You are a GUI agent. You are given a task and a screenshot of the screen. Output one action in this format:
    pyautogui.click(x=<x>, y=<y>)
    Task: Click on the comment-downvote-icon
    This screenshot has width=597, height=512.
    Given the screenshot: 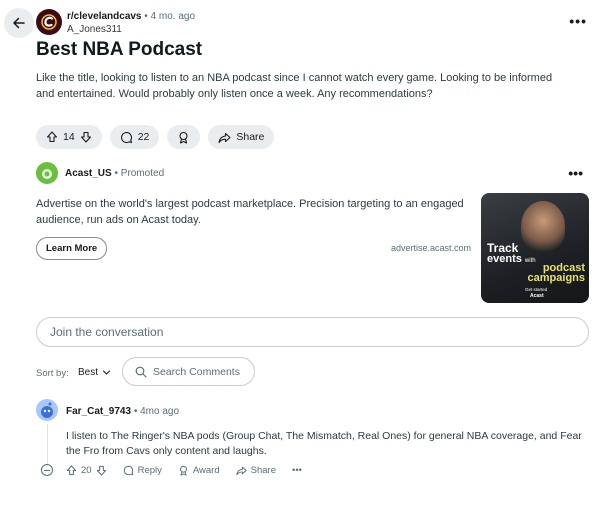 What is the action you would take?
    pyautogui.click(x=101, y=470)
    